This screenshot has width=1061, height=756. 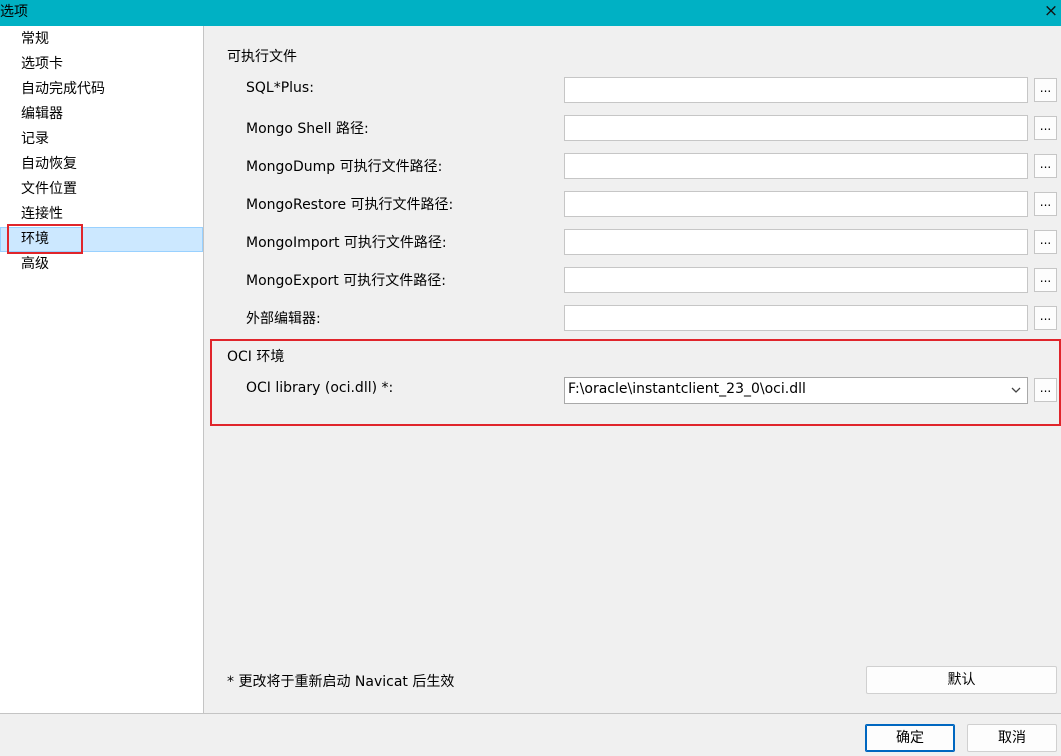 I want to click on mongodump-path-input, so click(x=796, y=166).